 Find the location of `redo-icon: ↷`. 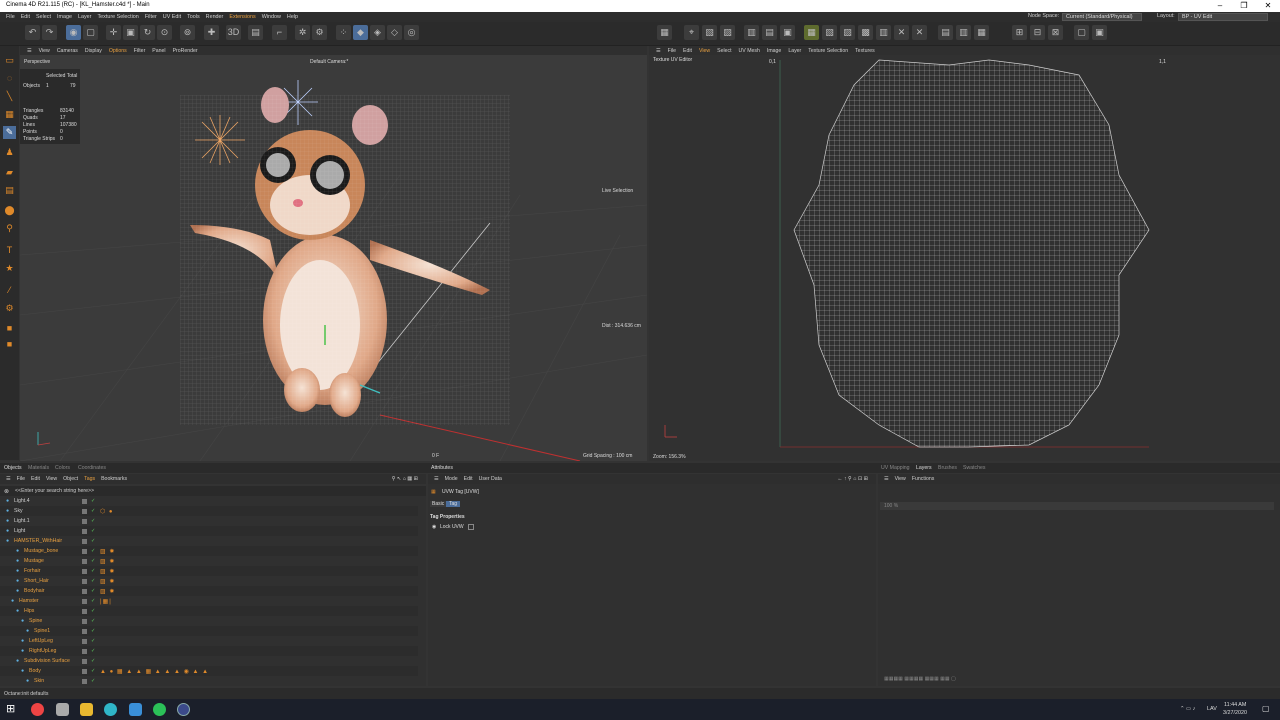

redo-icon: ↷ is located at coordinates (49, 32).